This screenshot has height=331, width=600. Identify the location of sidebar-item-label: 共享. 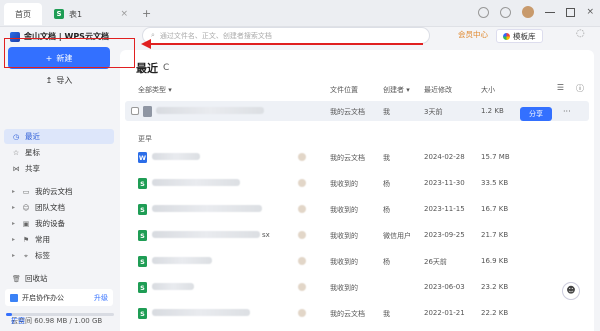
(32, 168).